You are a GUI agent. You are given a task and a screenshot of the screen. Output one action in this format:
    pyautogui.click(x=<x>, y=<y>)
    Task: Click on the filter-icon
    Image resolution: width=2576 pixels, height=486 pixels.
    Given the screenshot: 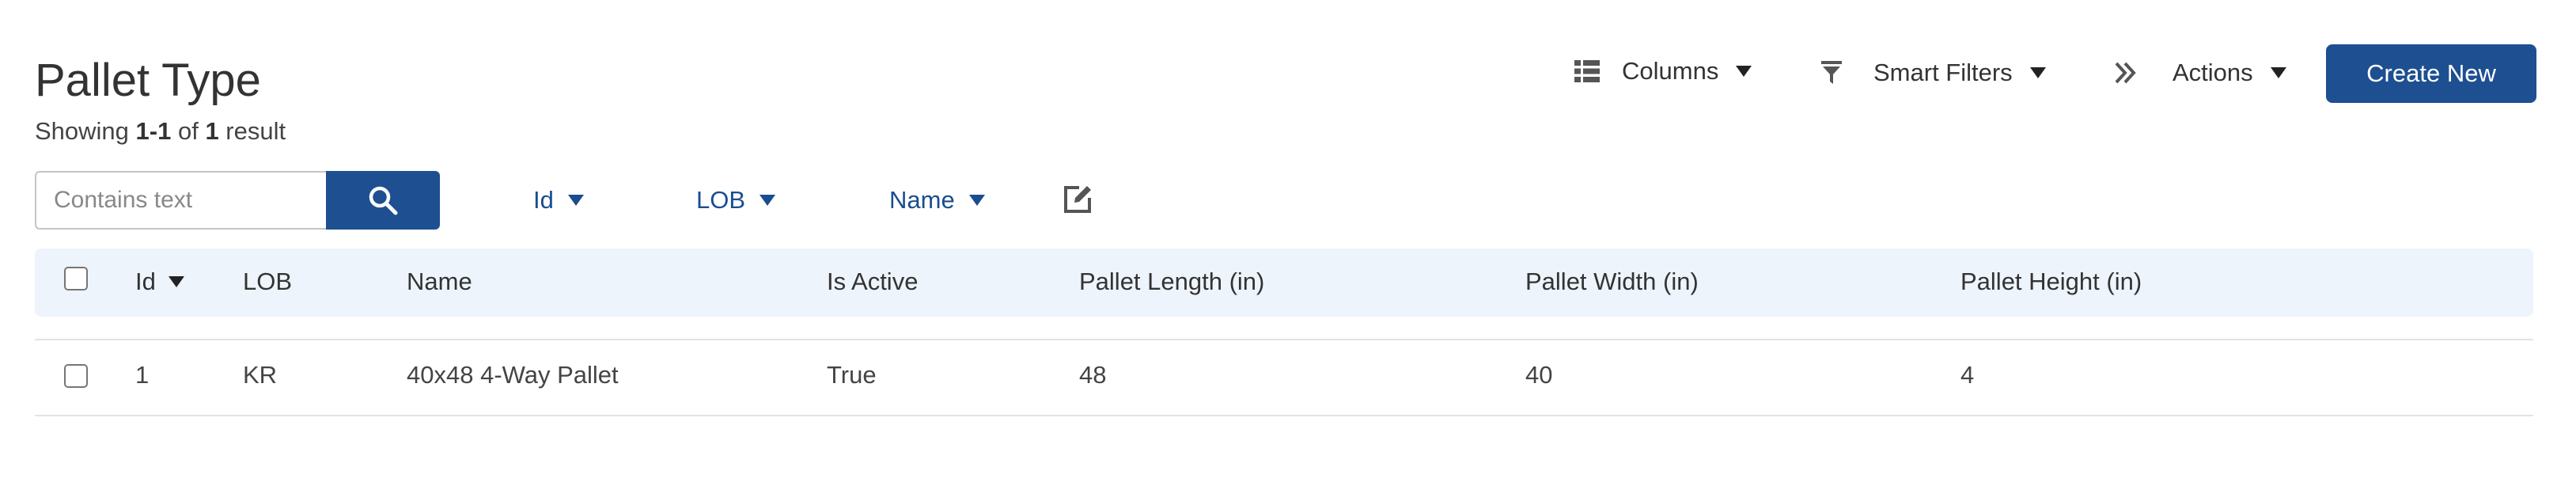 What is the action you would take?
    pyautogui.click(x=1831, y=72)
    